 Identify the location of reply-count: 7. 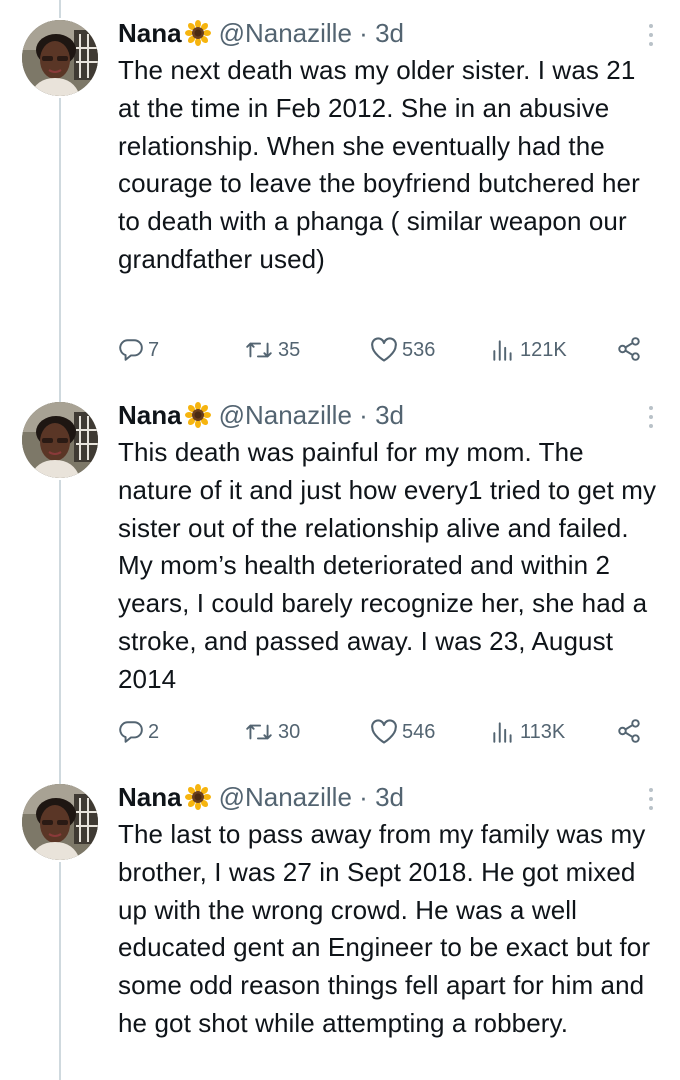
(154, 349).